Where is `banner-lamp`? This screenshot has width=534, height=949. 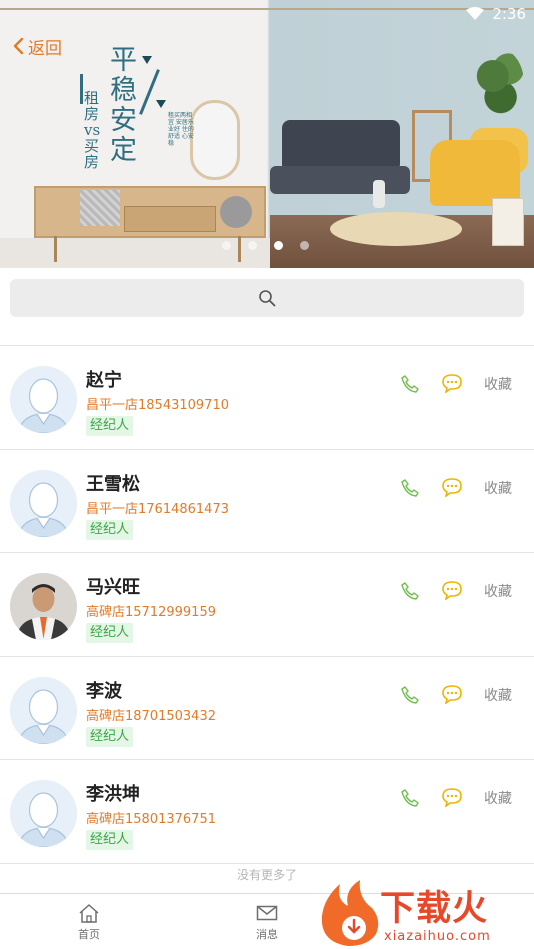
banner-lamp is located at coordinates (379, 194).